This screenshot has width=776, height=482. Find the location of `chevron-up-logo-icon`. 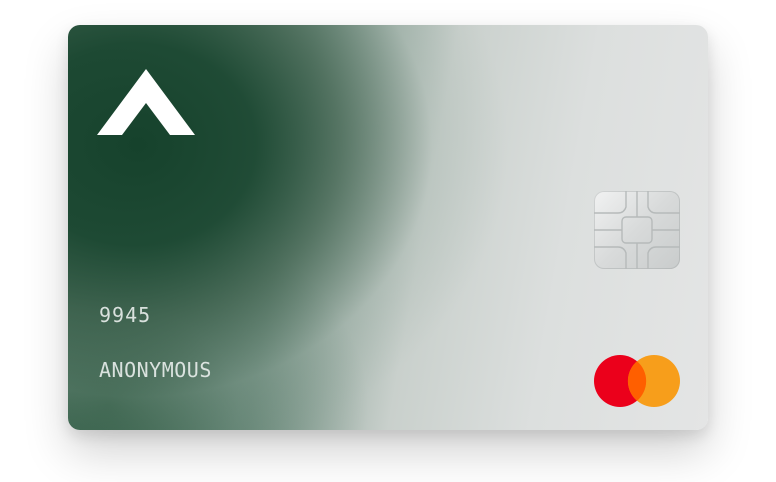

chevron-up-logo-icon is located at coordinates (146, 102).